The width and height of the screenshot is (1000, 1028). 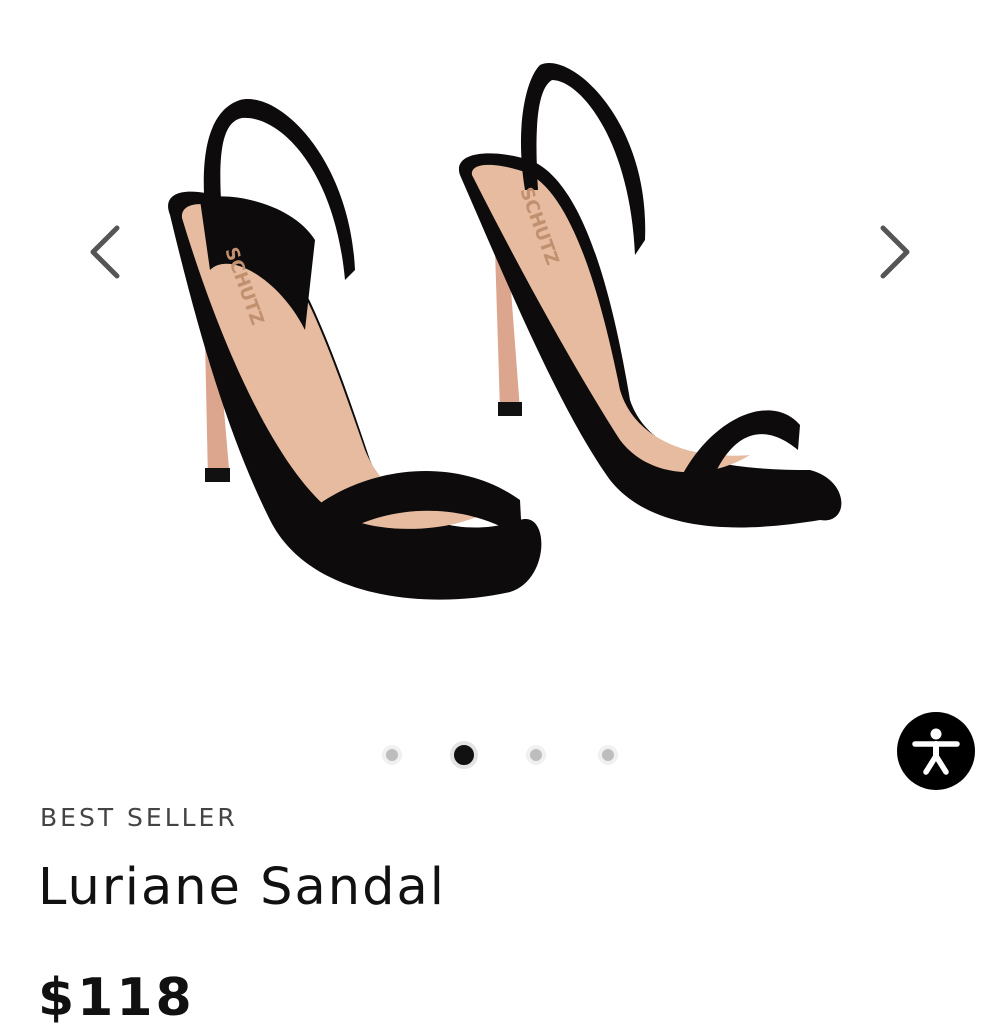 I want to click on chevron-right-icon, so click(x=895, y=252).